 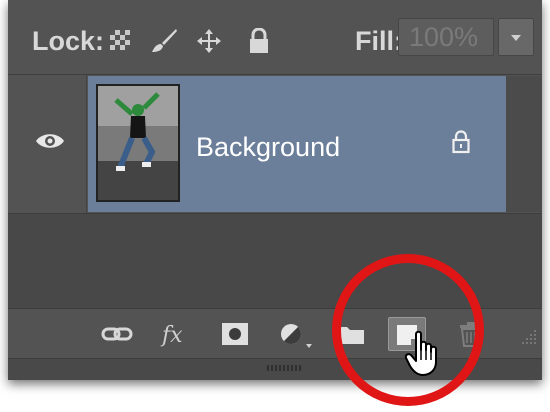 I want to click on layer-mask-icon, so click(x=235, y=334).